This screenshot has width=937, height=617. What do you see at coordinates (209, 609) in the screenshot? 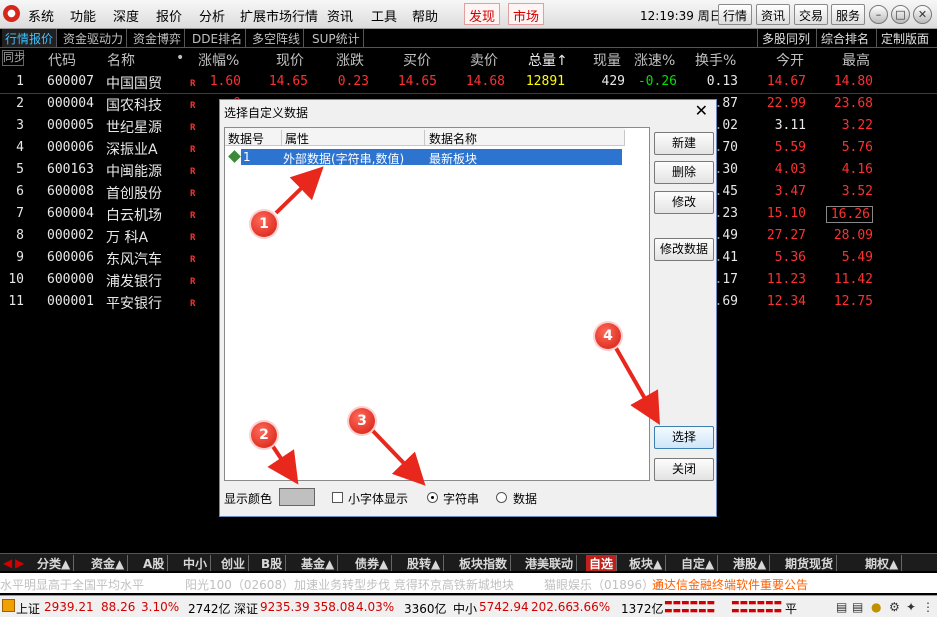
I see `sh-amount: 2742亿` at bounding box center [209, 609].